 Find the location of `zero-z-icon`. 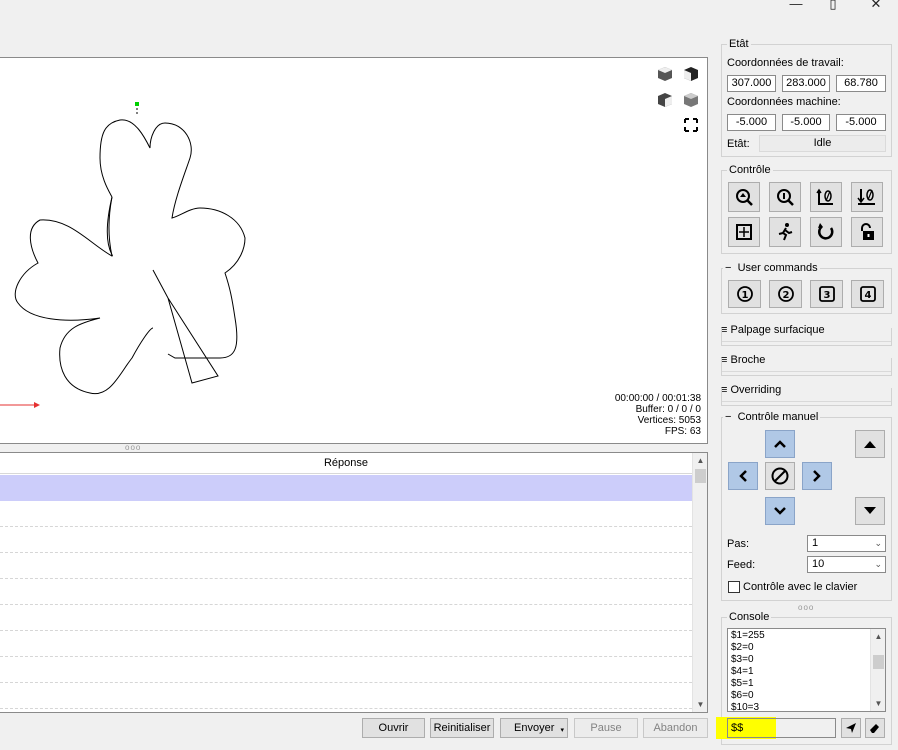

zero-z-icon is located at coordinates (866, 197).